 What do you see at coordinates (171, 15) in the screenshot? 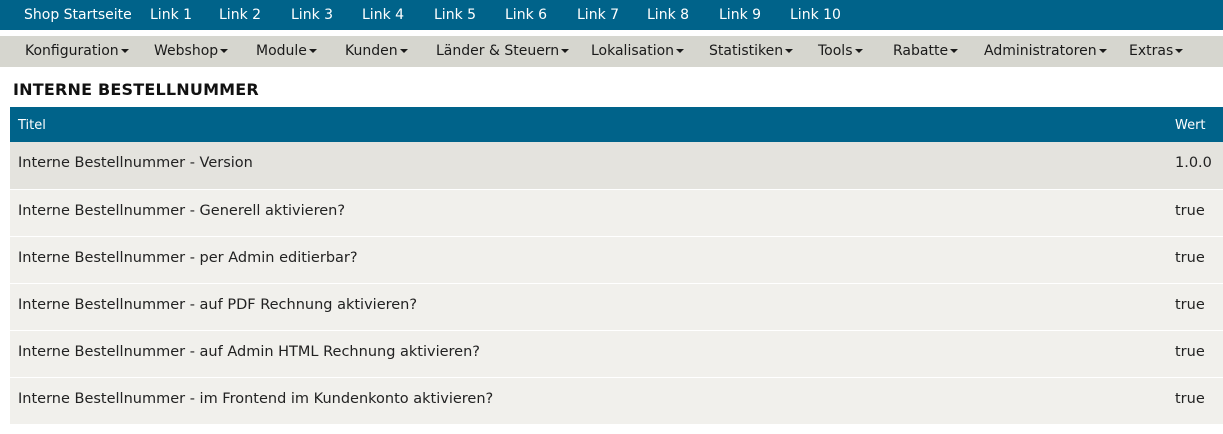
I see `nav-link-1: Link 1` at bounding box center [171, 15].